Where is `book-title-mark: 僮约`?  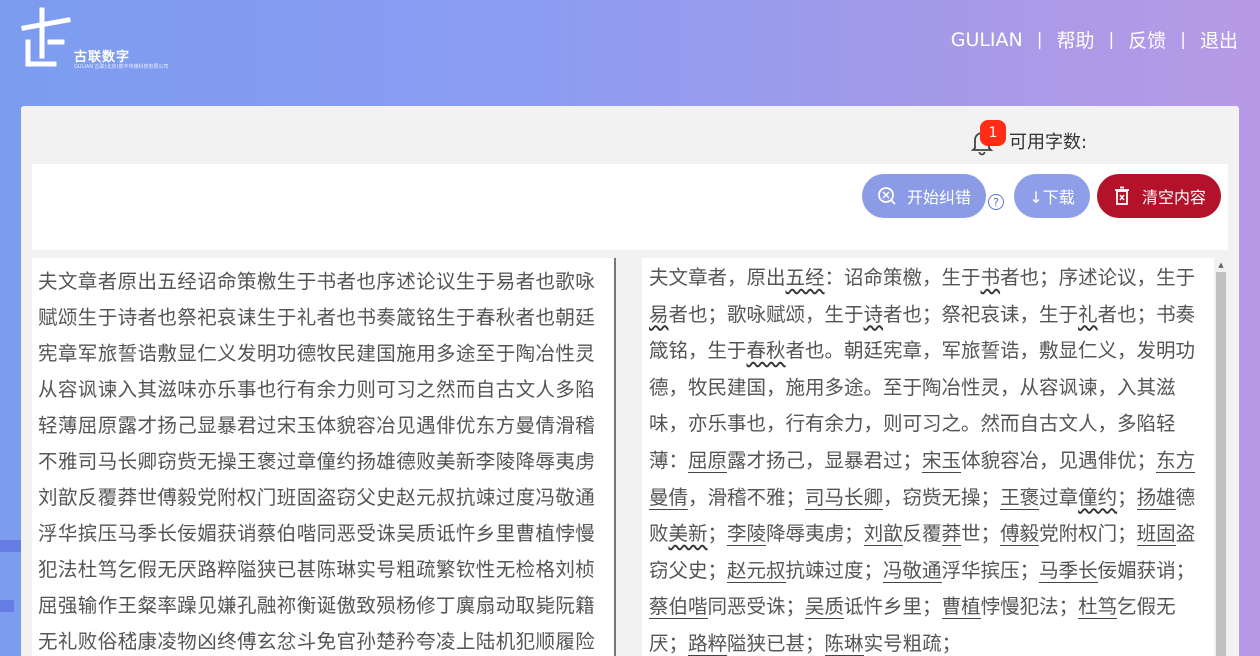 book-title-mark: 僮约 is located at coordinates (1097, 497).